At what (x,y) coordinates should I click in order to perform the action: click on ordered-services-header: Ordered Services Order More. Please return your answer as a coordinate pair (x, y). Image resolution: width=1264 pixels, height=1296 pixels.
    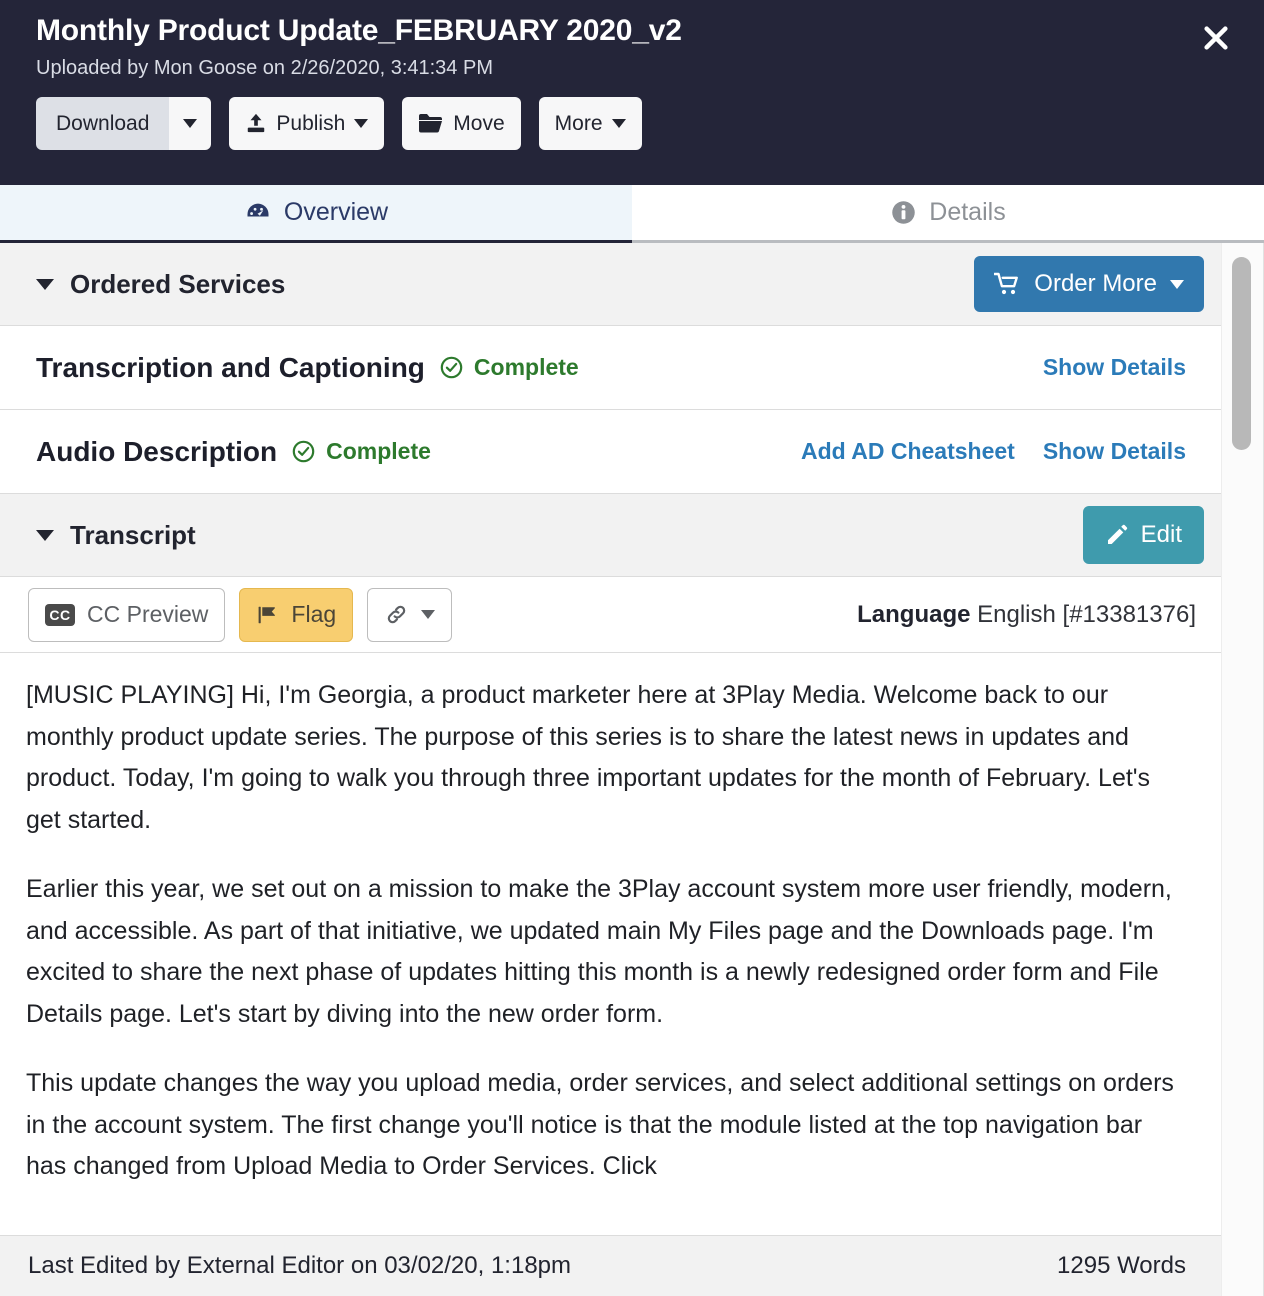
    Looking at the image, I should click on (611, 284).